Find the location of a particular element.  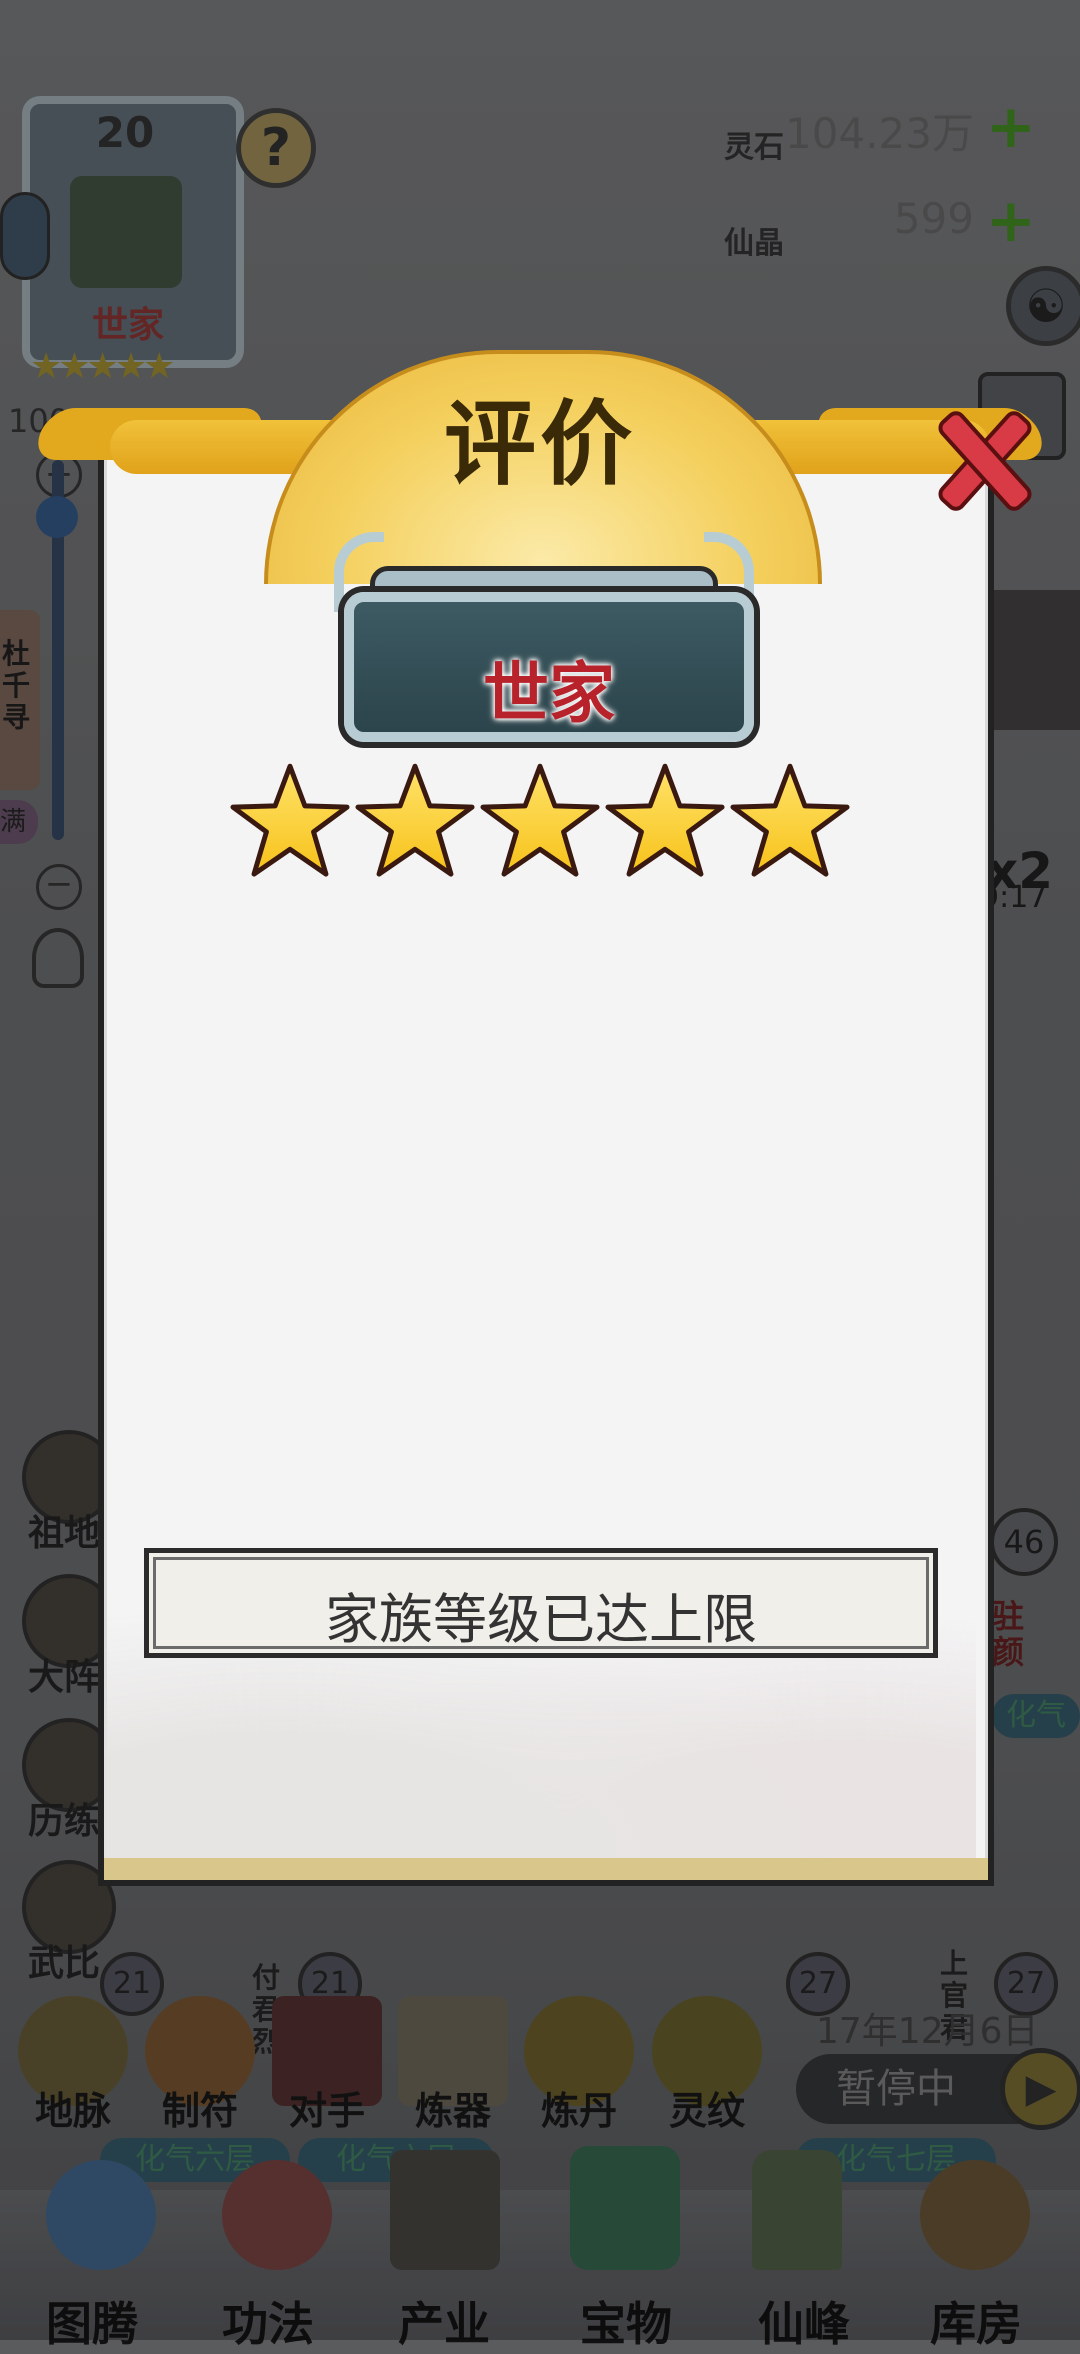

rating-stars is located at coordinates (540, 825).